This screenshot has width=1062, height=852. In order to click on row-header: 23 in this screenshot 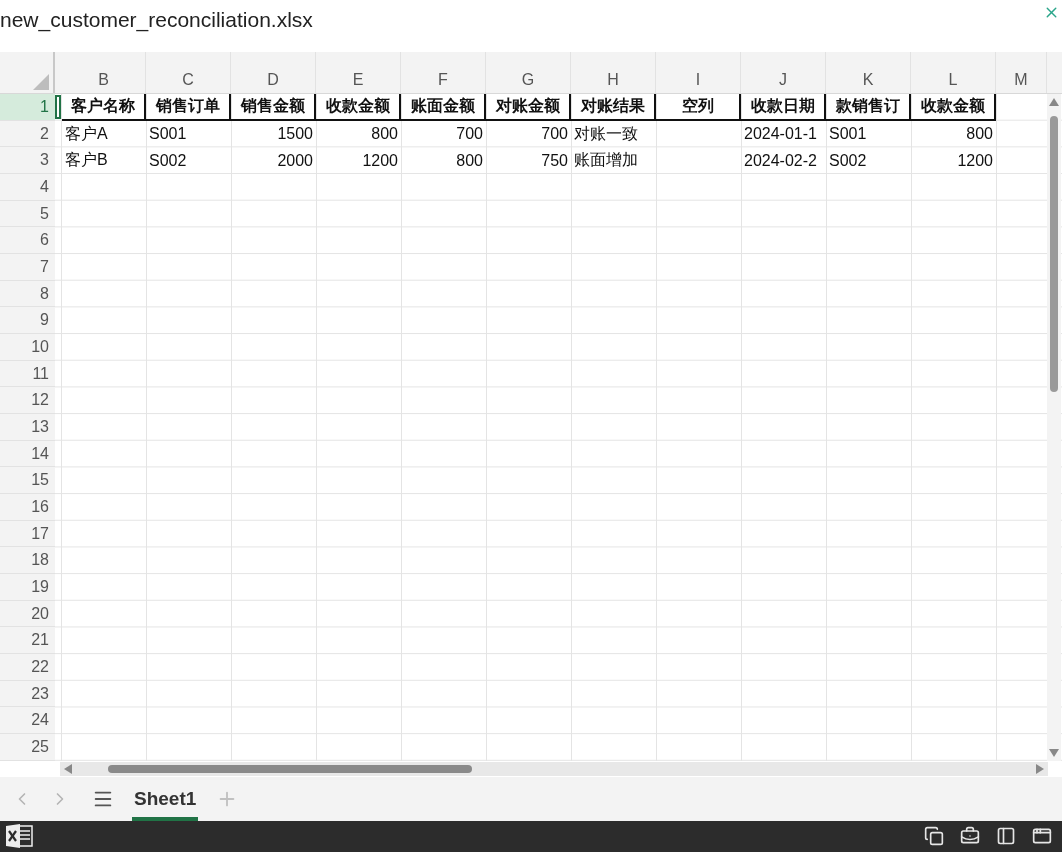, I will do `click(27, 694)`.